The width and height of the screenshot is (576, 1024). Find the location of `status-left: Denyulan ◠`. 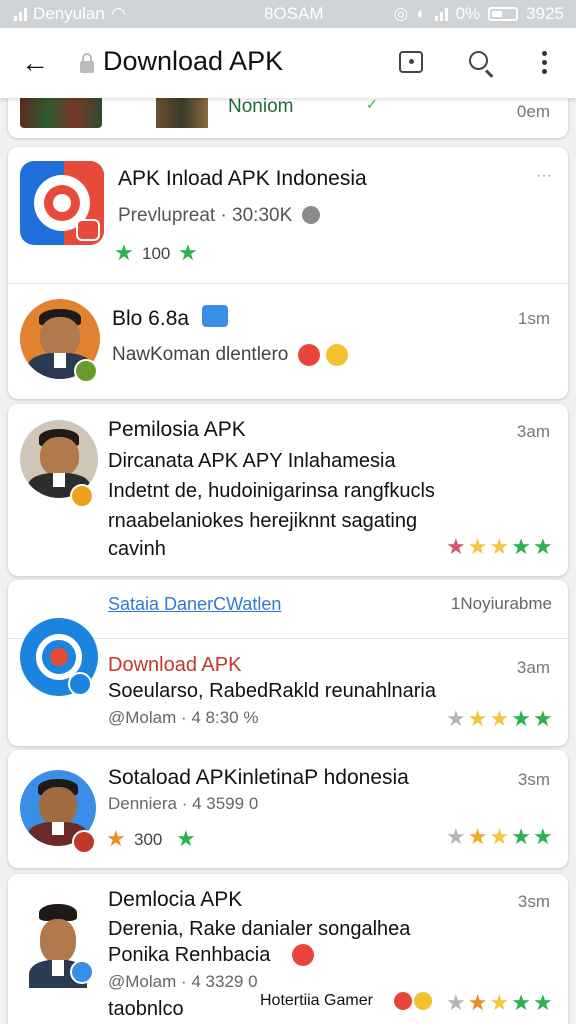

status-left: Denyulan ◠ is located at coordinates (70, 14).